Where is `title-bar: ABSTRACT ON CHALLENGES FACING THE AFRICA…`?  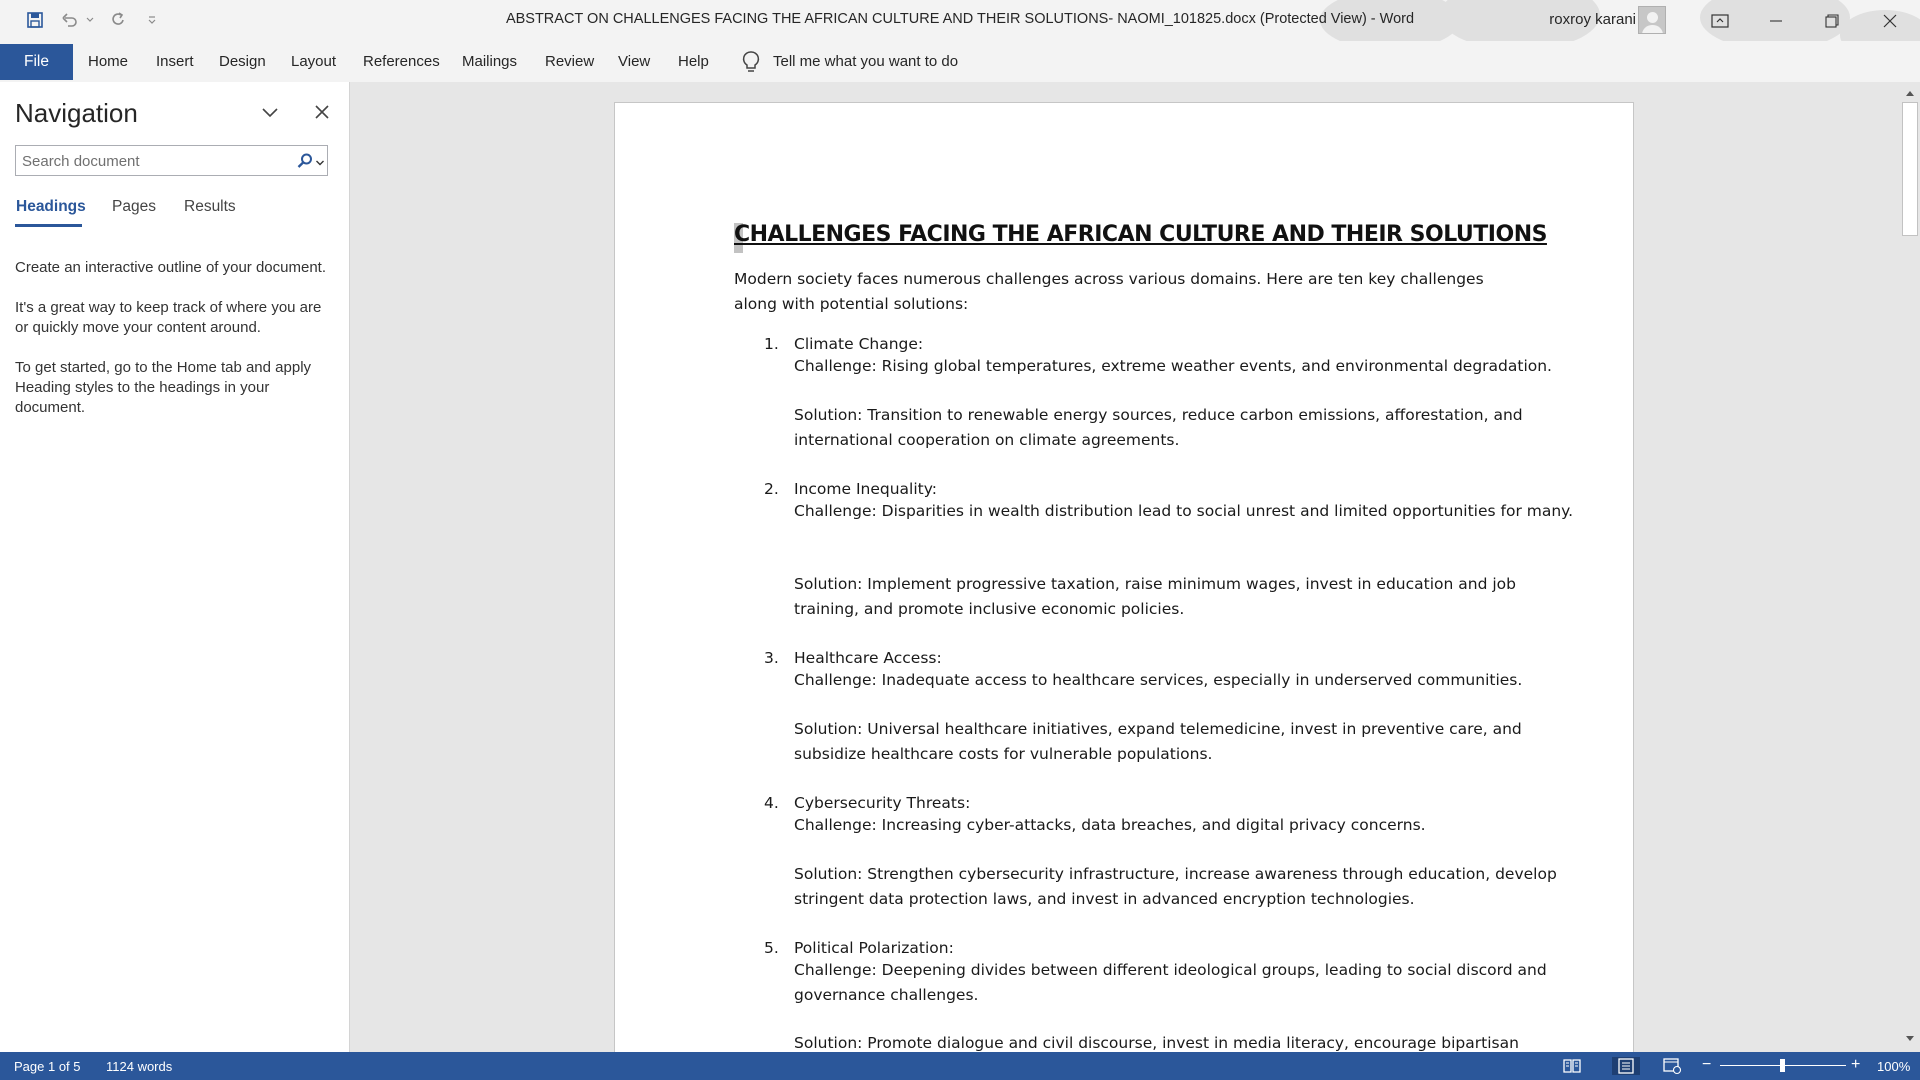
title-bar: ABSTRACT ON CHALLENGES FACING THE AFRICA… is located at coordinates (960, 30).